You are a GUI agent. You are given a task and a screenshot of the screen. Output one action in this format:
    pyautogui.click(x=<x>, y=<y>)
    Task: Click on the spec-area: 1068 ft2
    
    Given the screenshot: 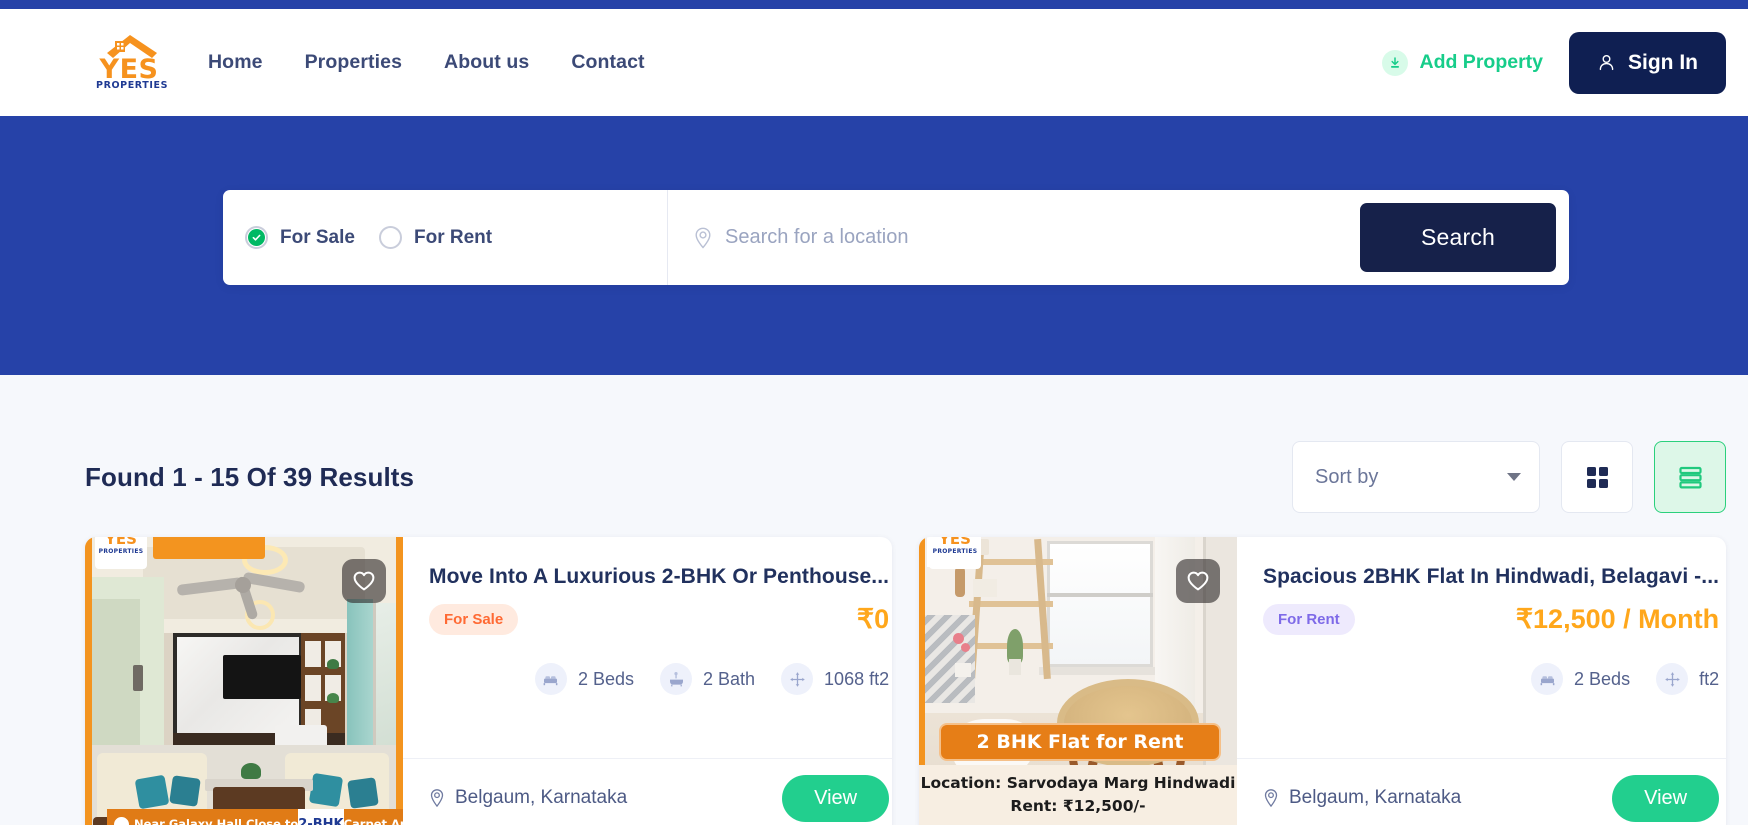 What is the action you would take?
    pyautogui.click(x=835, y=679)
    